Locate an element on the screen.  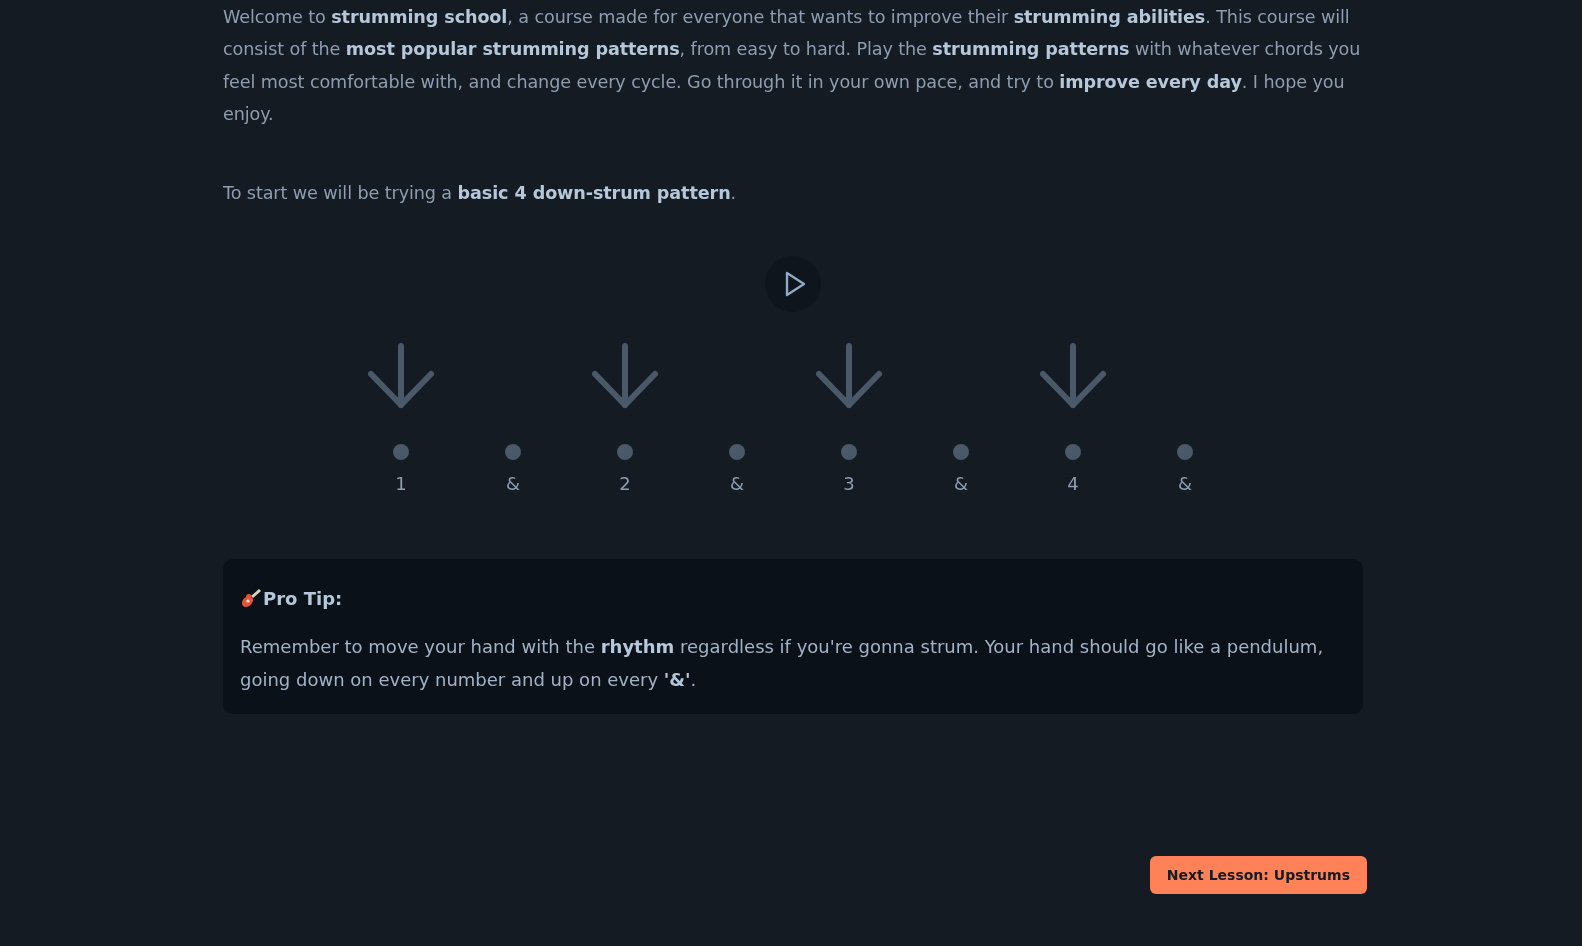
beat-label: 3 is located at coordinates (849, 484).